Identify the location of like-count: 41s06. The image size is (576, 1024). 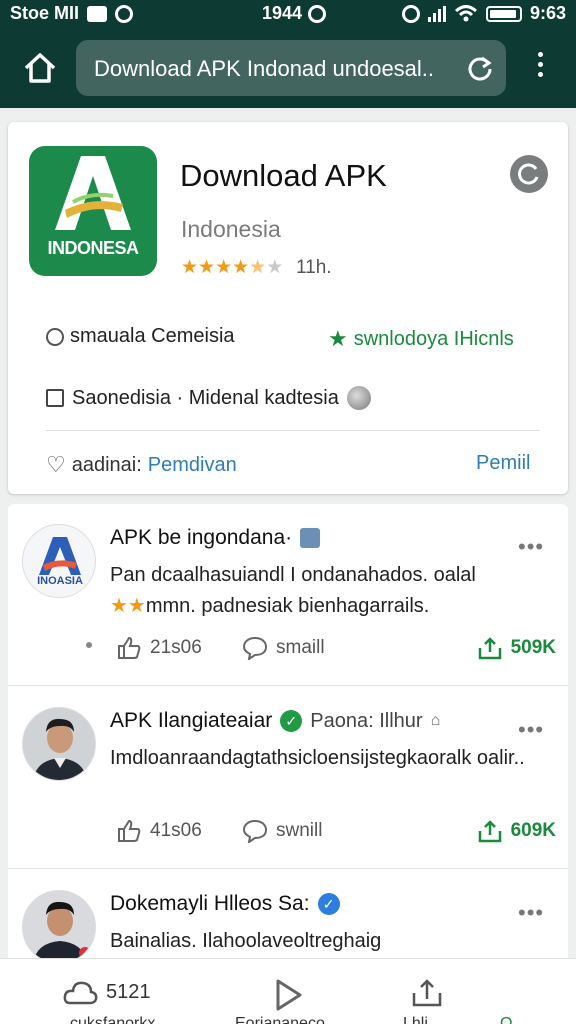
(176, 830).